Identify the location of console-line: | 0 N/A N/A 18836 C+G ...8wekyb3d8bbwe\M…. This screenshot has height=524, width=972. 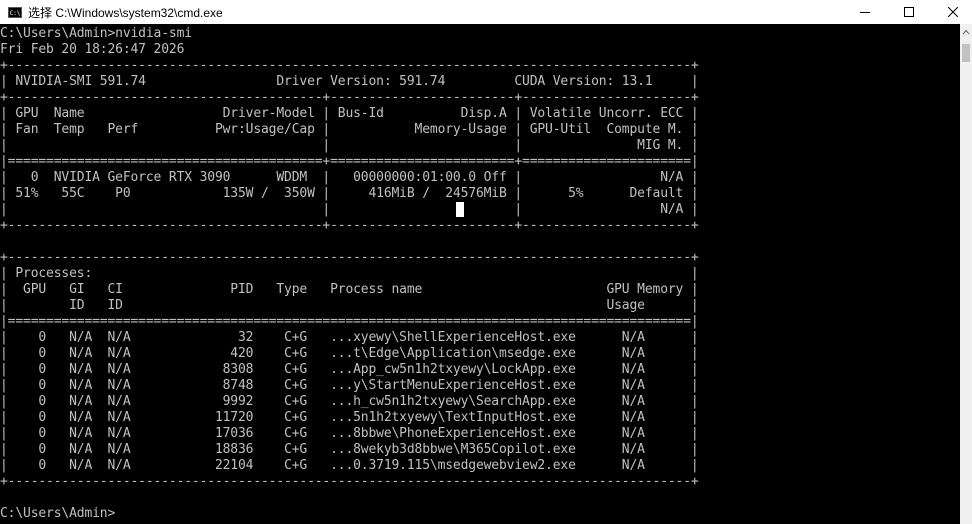
(349, 449).